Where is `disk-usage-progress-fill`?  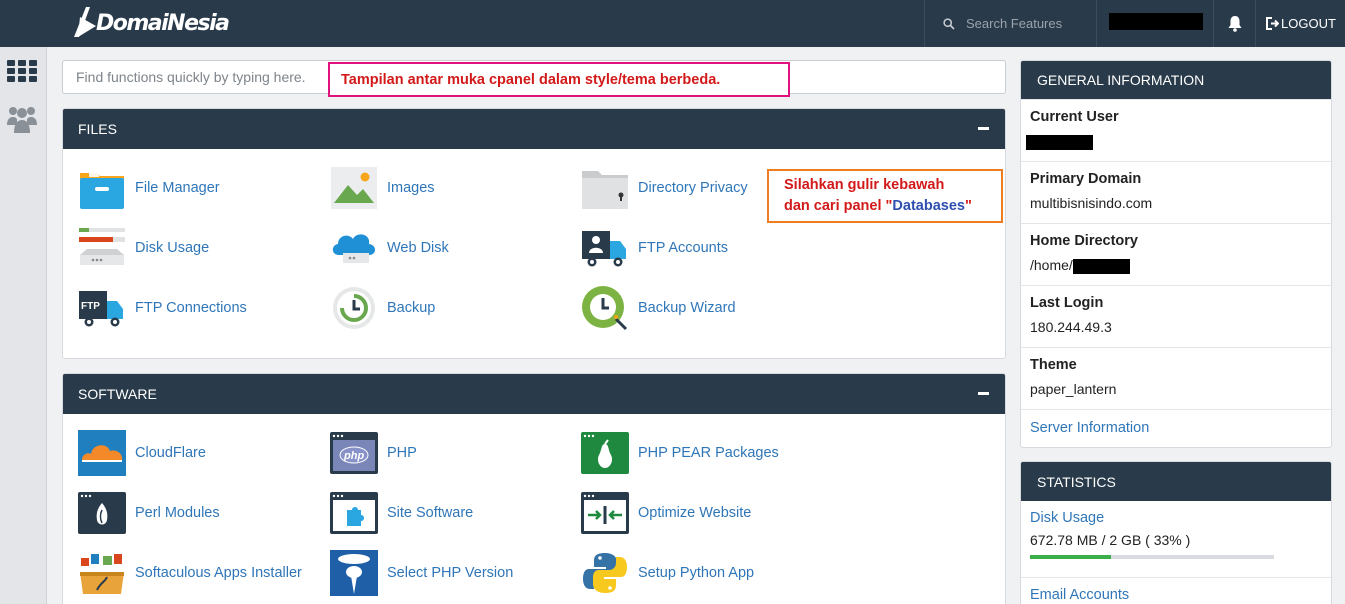
disk-usage-progress-fill is located at coordinates (1070, 557).